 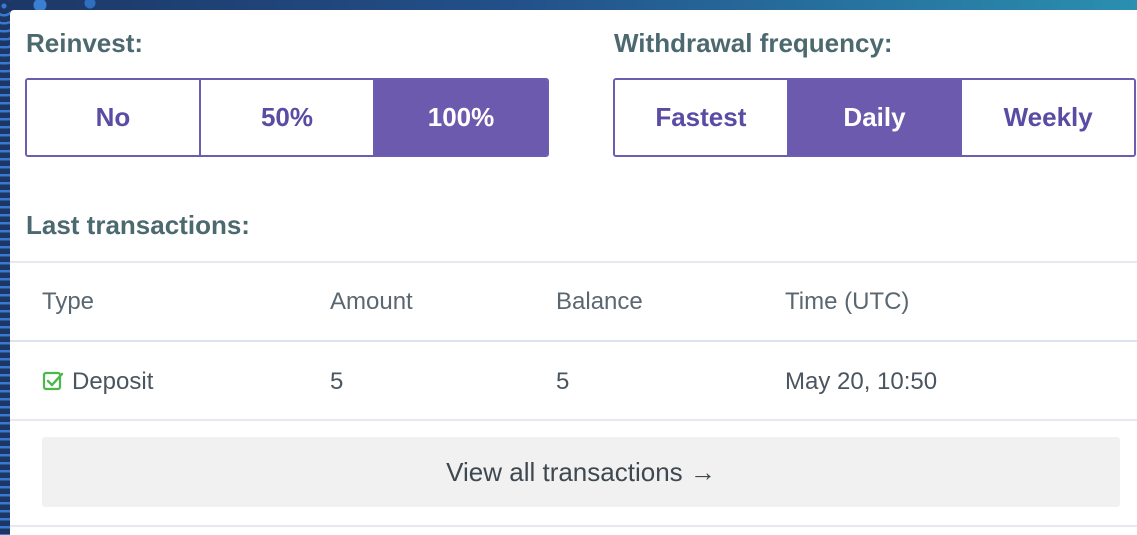 What do you see at coordinates (114, 117) in the screenshot?
I see `reinvest-option-no: No` at bounding box center [114, 117].